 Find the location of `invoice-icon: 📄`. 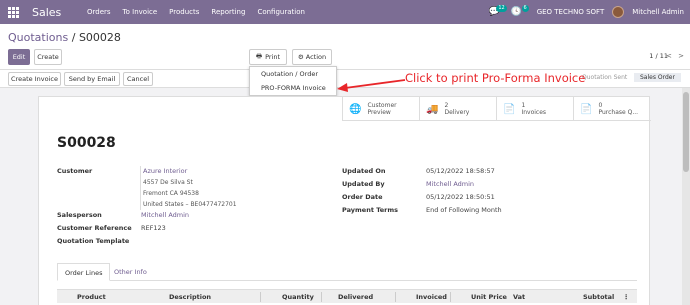

invoice-icon: 📄 is located at coordinates (509, 109).